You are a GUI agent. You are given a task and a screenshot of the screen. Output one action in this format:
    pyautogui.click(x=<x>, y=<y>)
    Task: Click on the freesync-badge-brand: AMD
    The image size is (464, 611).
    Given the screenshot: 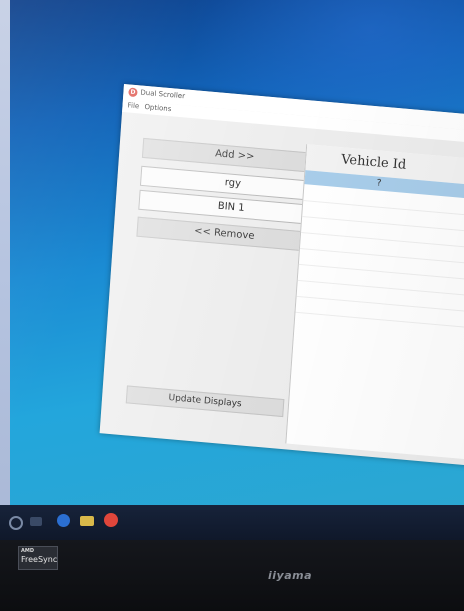 What is the action you would take?
    pyautogui.click(x=27, y=551)
    